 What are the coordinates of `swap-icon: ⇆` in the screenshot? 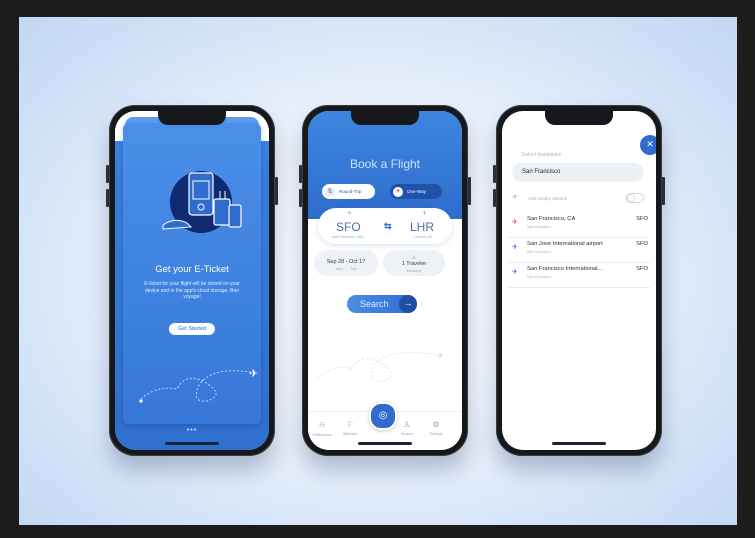 It's located at (388, 226).